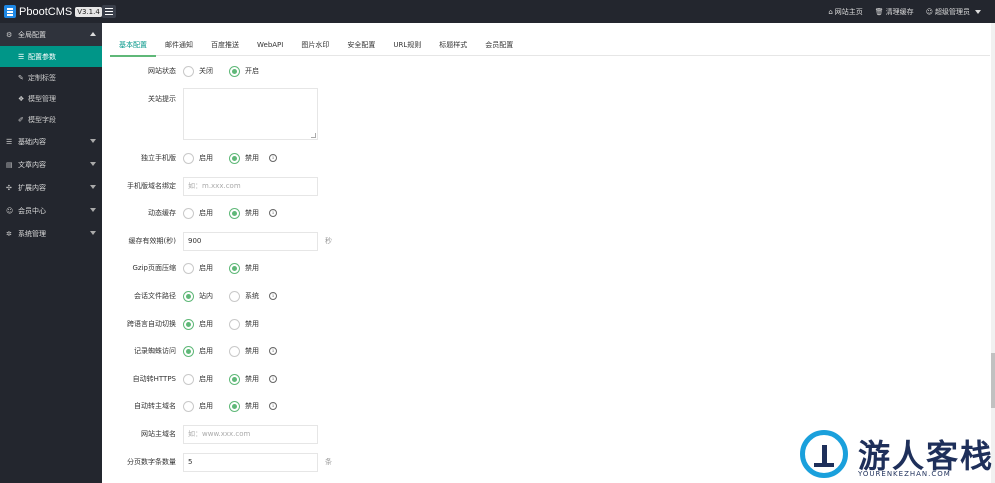  Describe the element at coordinates (198, 379) in the screenshot. I see `radio-https-enable: 启用` at that location.